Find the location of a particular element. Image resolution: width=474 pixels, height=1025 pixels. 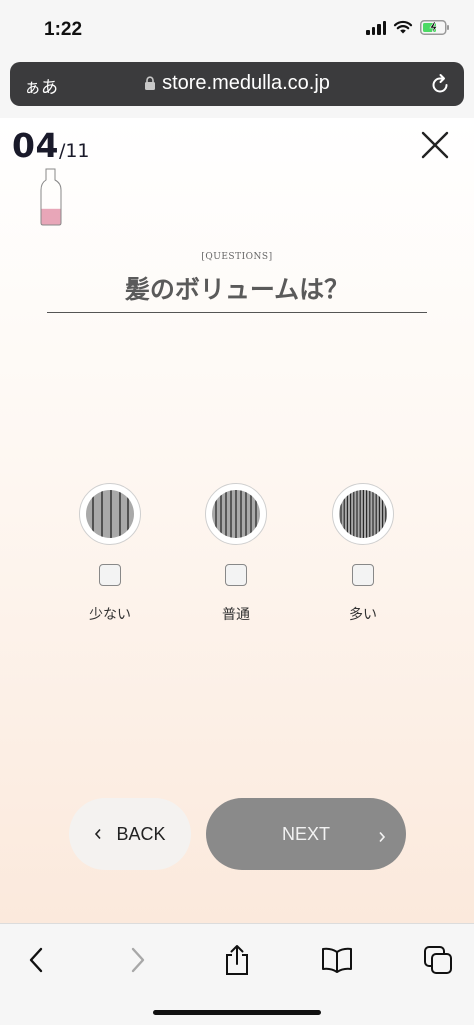

signal-icon is located at coordinates (376, 27).